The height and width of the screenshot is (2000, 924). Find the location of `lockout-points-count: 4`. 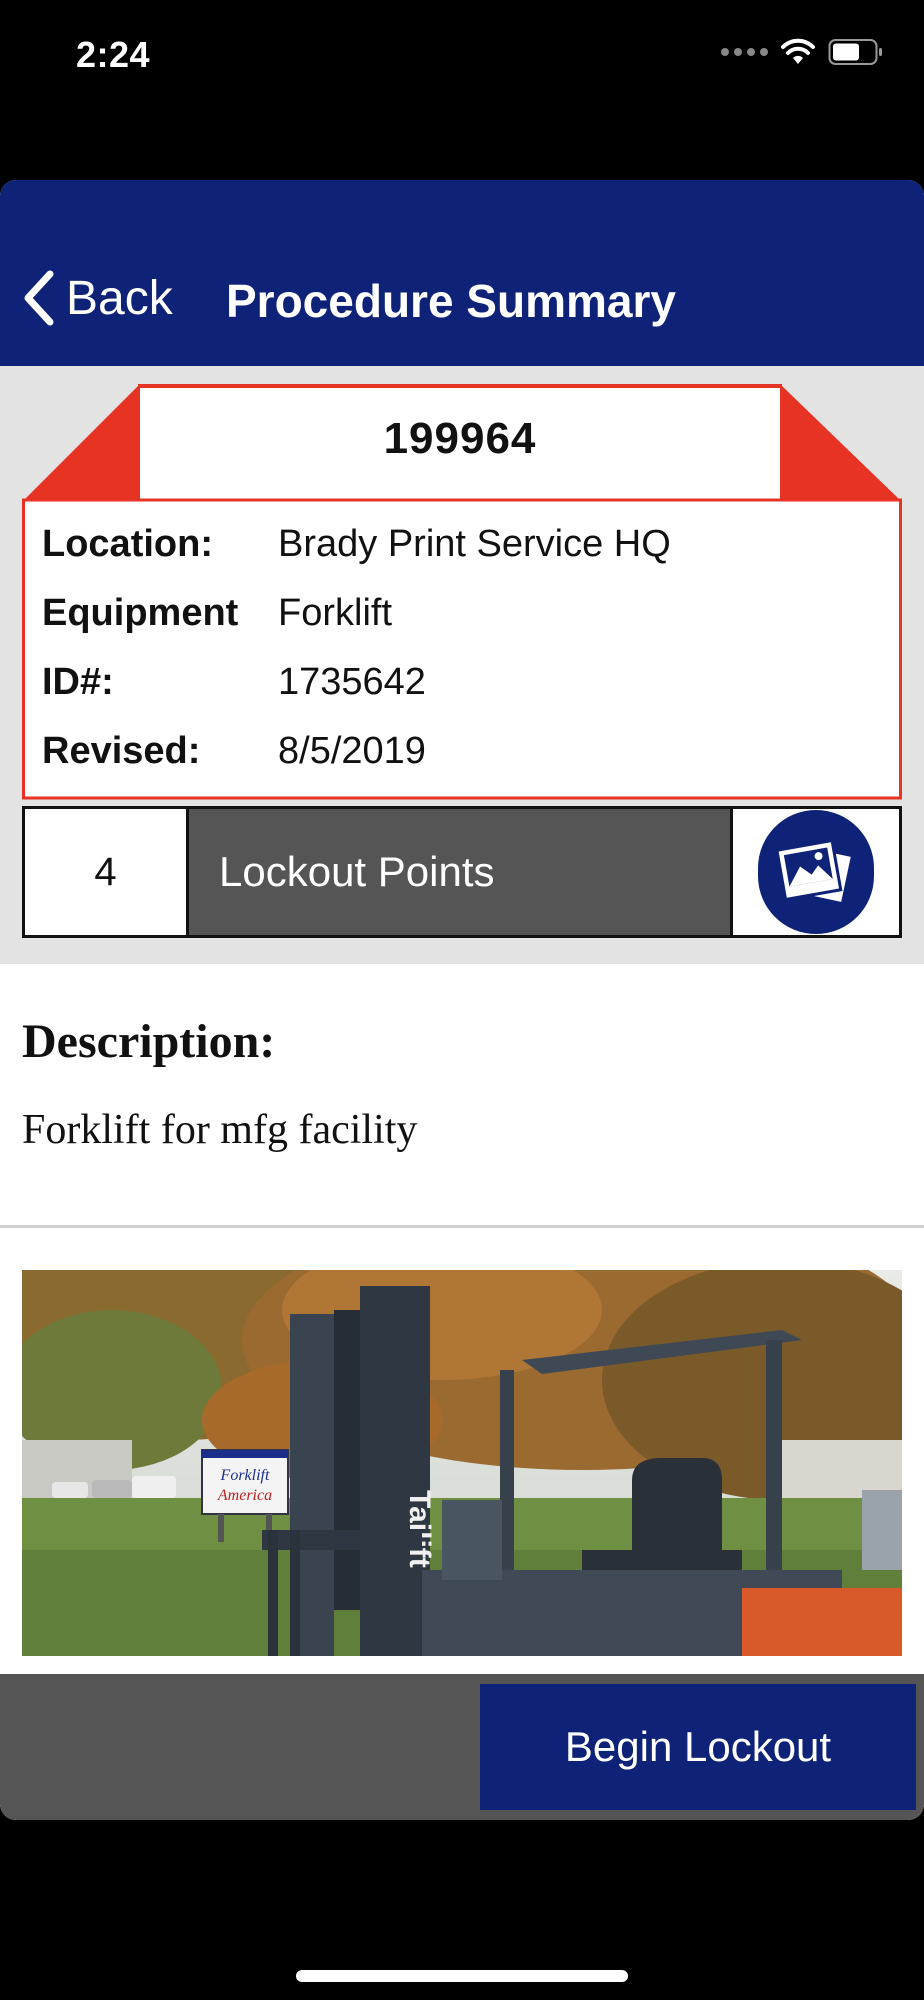

lockout-points-count: 4 is located at coordinates (107, 872).